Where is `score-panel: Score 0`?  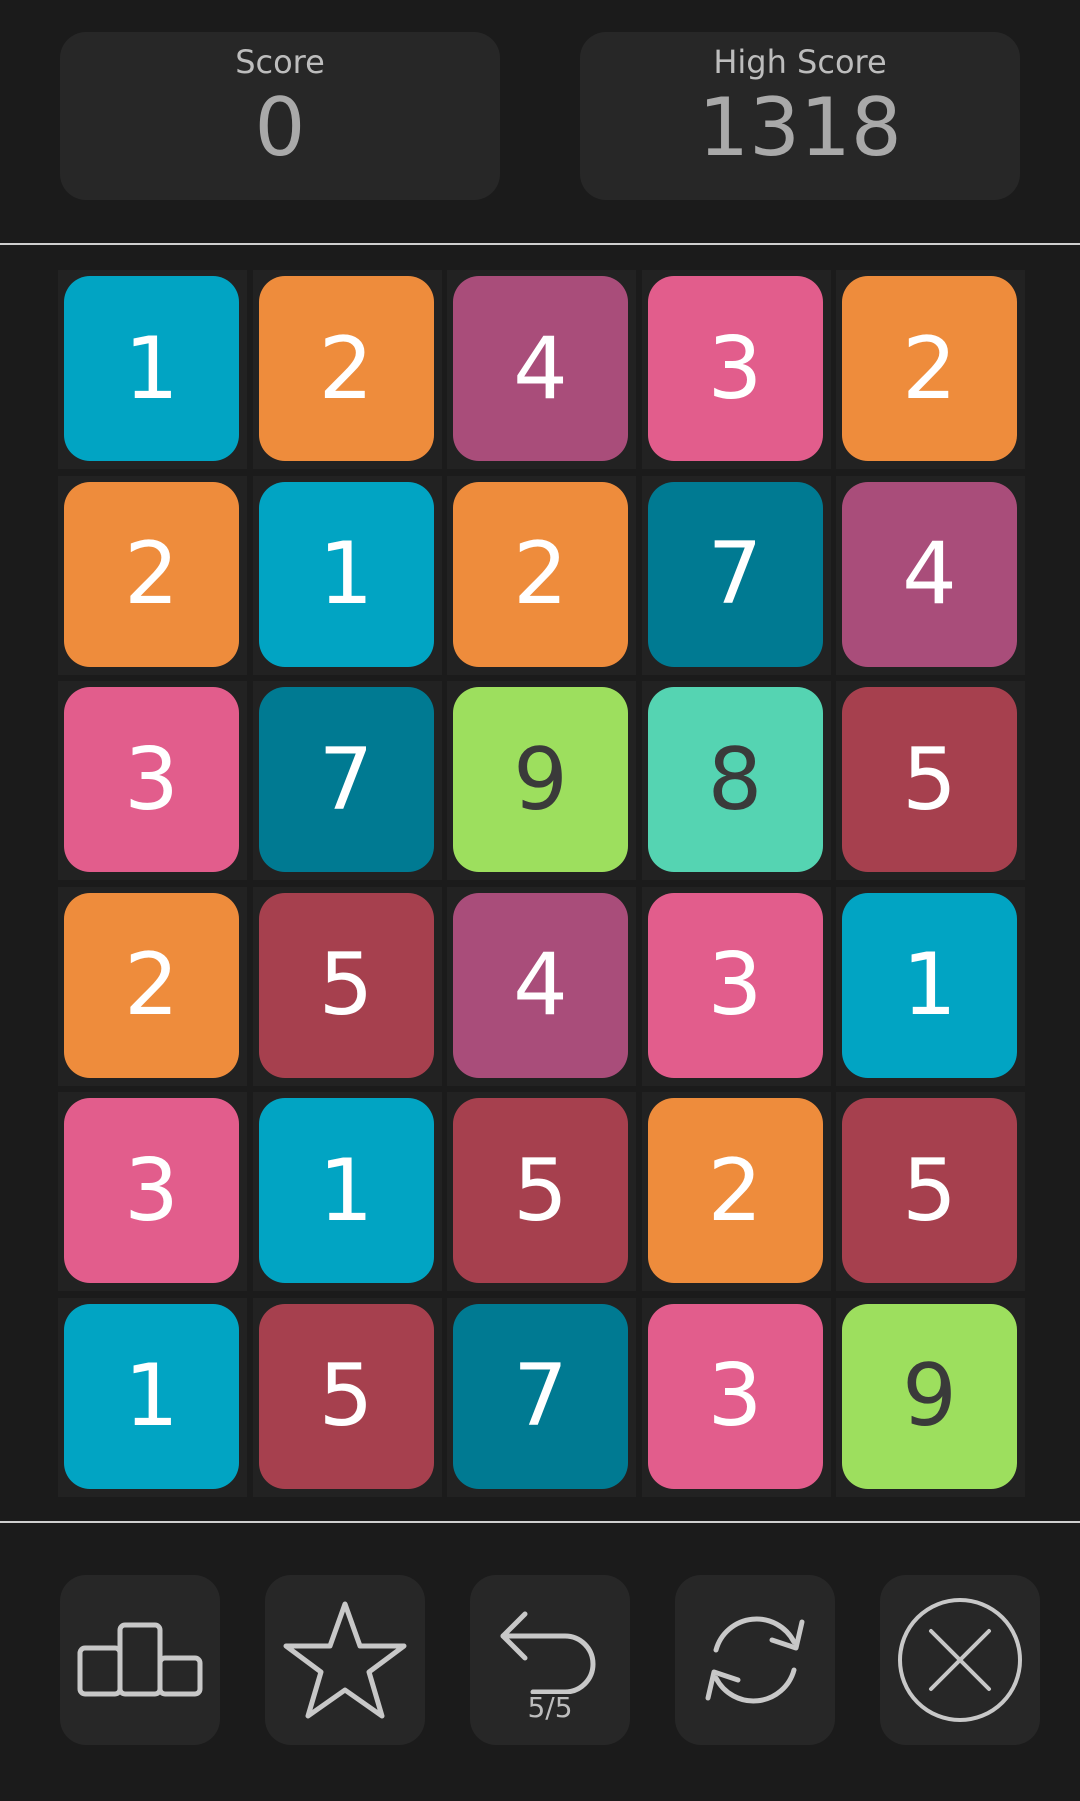 score-panel: Score 0 is located at coordinates (280, 116).